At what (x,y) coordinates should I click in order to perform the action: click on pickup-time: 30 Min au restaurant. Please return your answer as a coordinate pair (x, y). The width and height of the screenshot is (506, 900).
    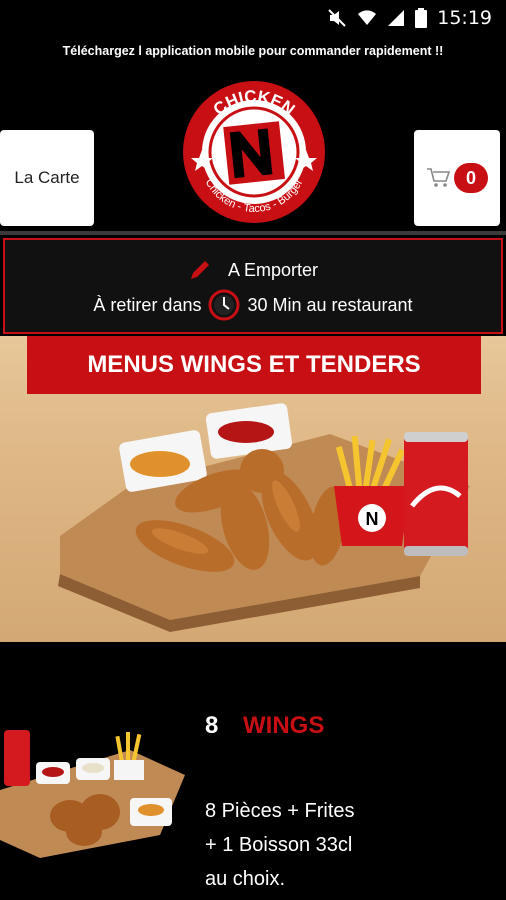
    Looking at the image, I should click on (330, 304).